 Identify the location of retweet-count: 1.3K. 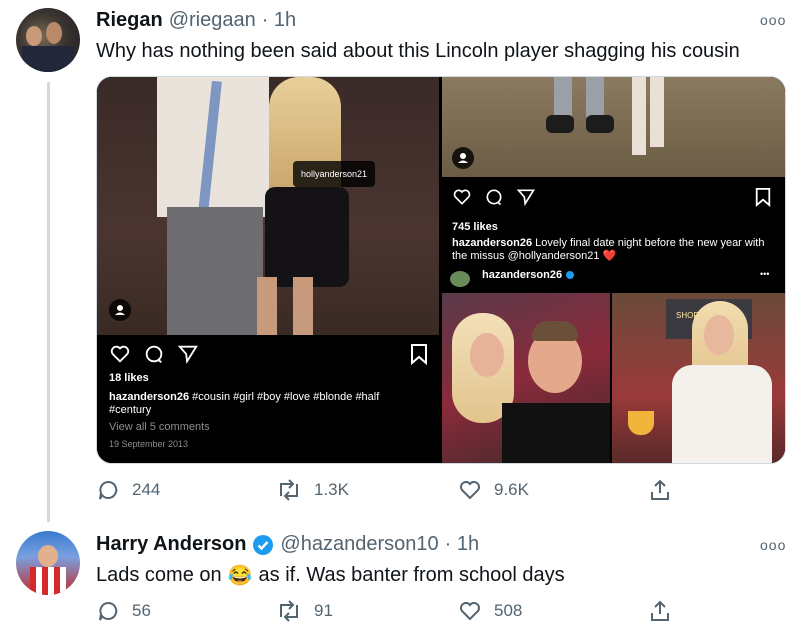
(331, 489).